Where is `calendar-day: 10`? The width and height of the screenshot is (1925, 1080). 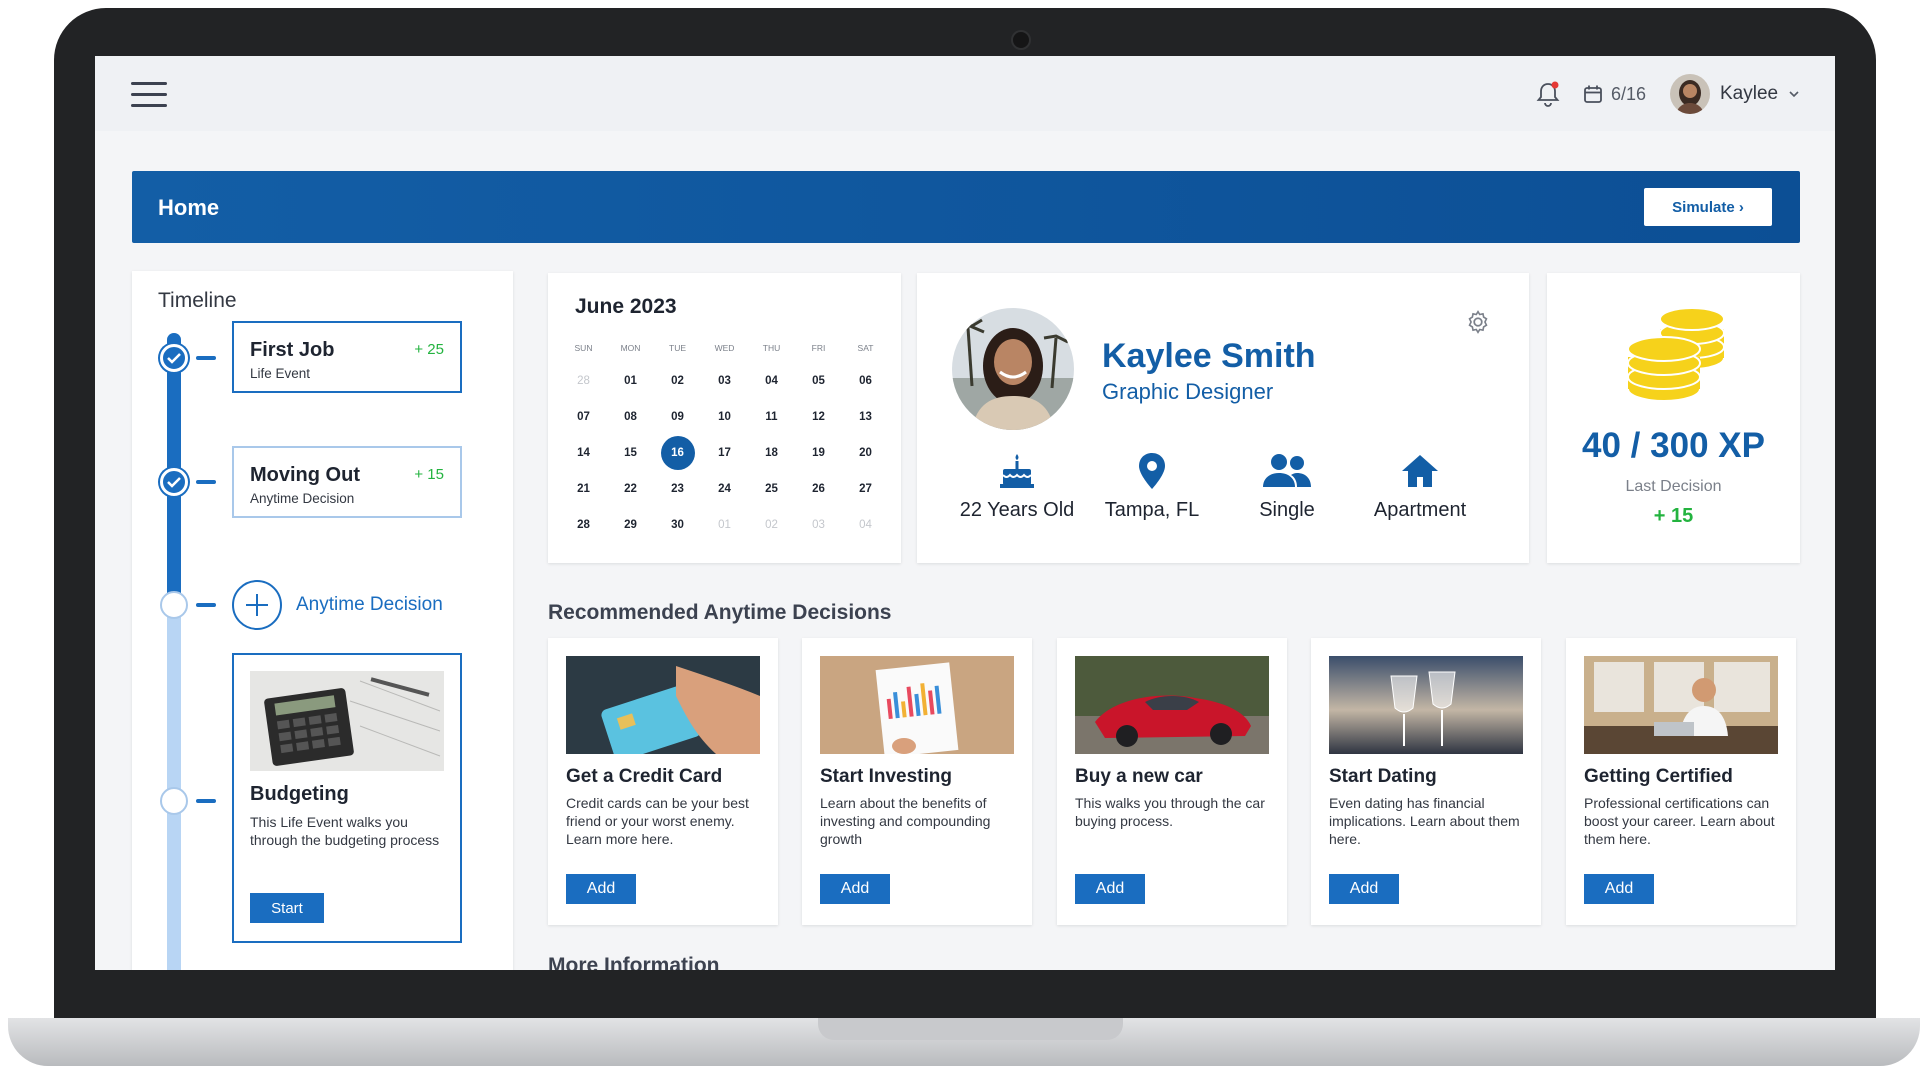
calendar-day: 10 is located at coordinates (724, 417).